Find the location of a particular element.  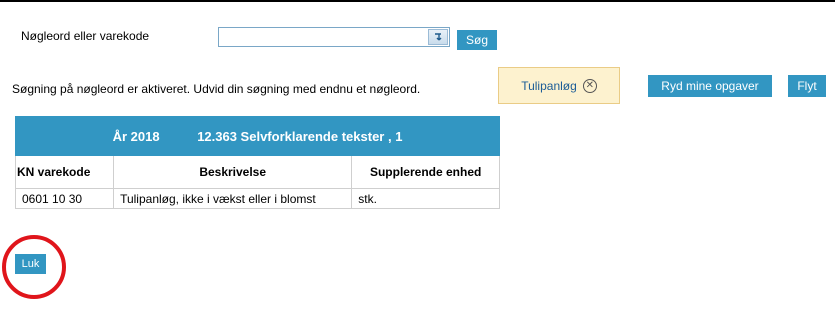

enter-arrow-icon is located at coordinates (438, 37).